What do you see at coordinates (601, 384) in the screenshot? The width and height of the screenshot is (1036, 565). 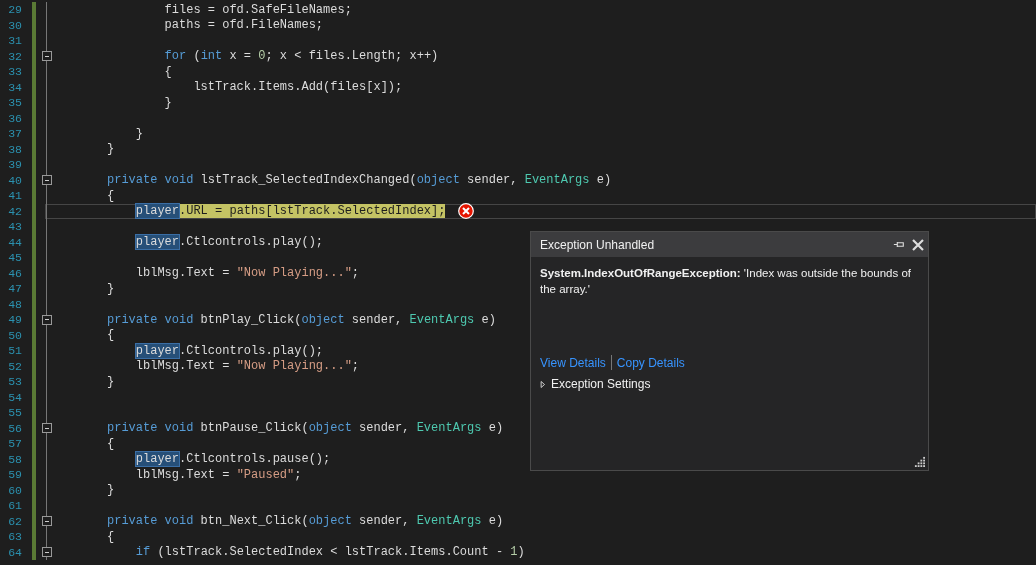 I see `exception-settings-toggle: Exception Settings` at bounding box center [601, 384].